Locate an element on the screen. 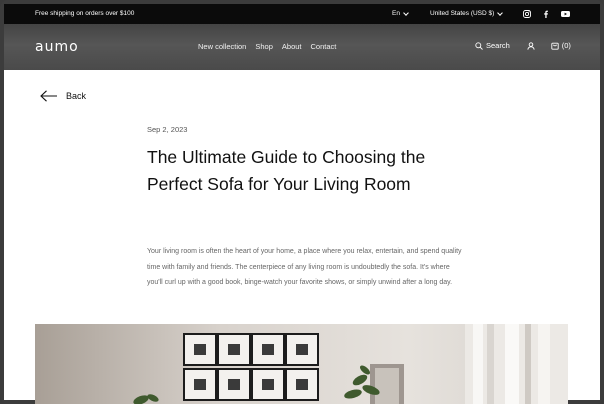  arrow-left-icon is located at coordinates (48, 96).